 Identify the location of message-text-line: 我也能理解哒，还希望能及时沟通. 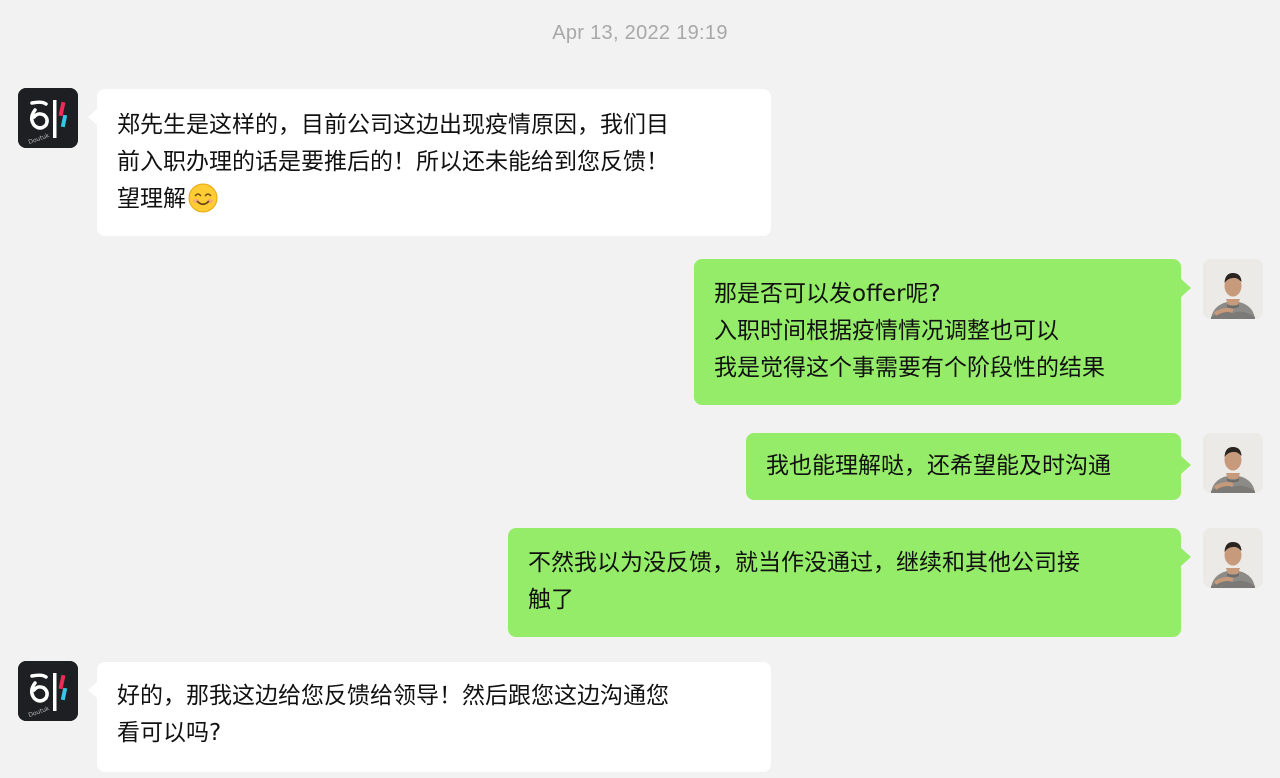
(938, 466).